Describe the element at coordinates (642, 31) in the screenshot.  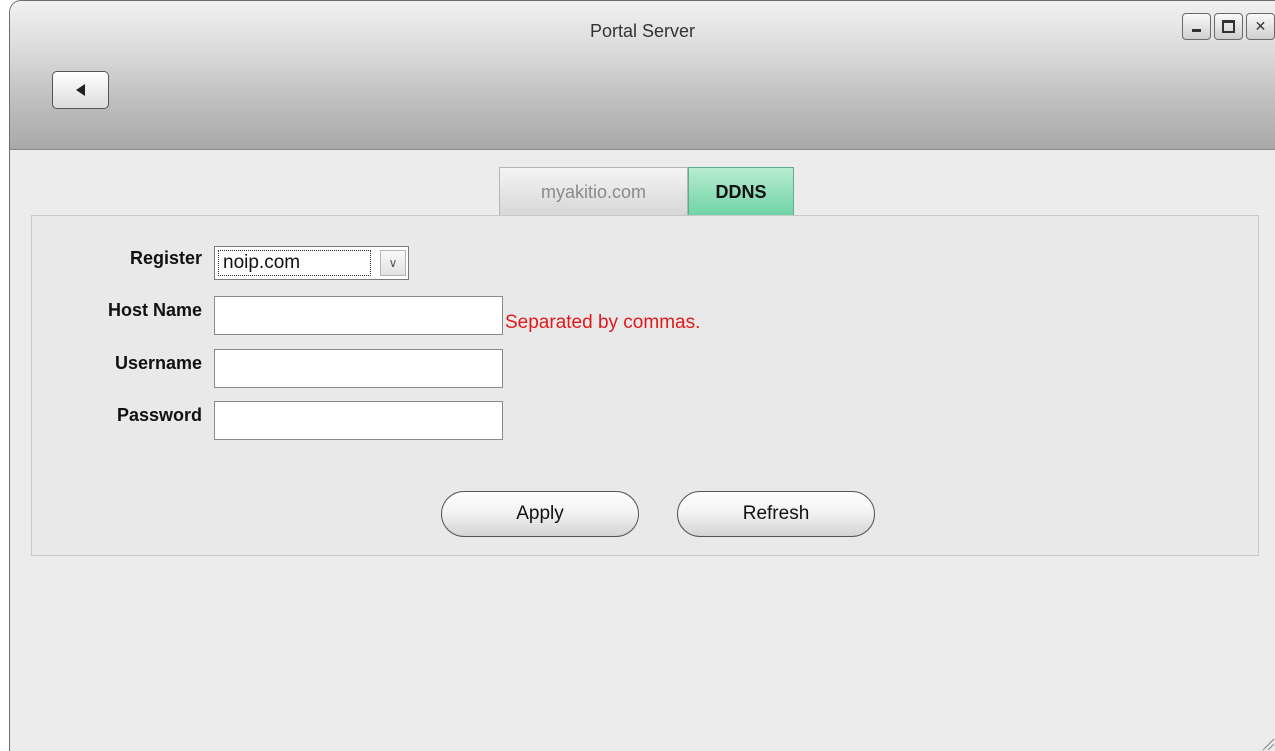
I see `window-title: Portal Server` at that location.